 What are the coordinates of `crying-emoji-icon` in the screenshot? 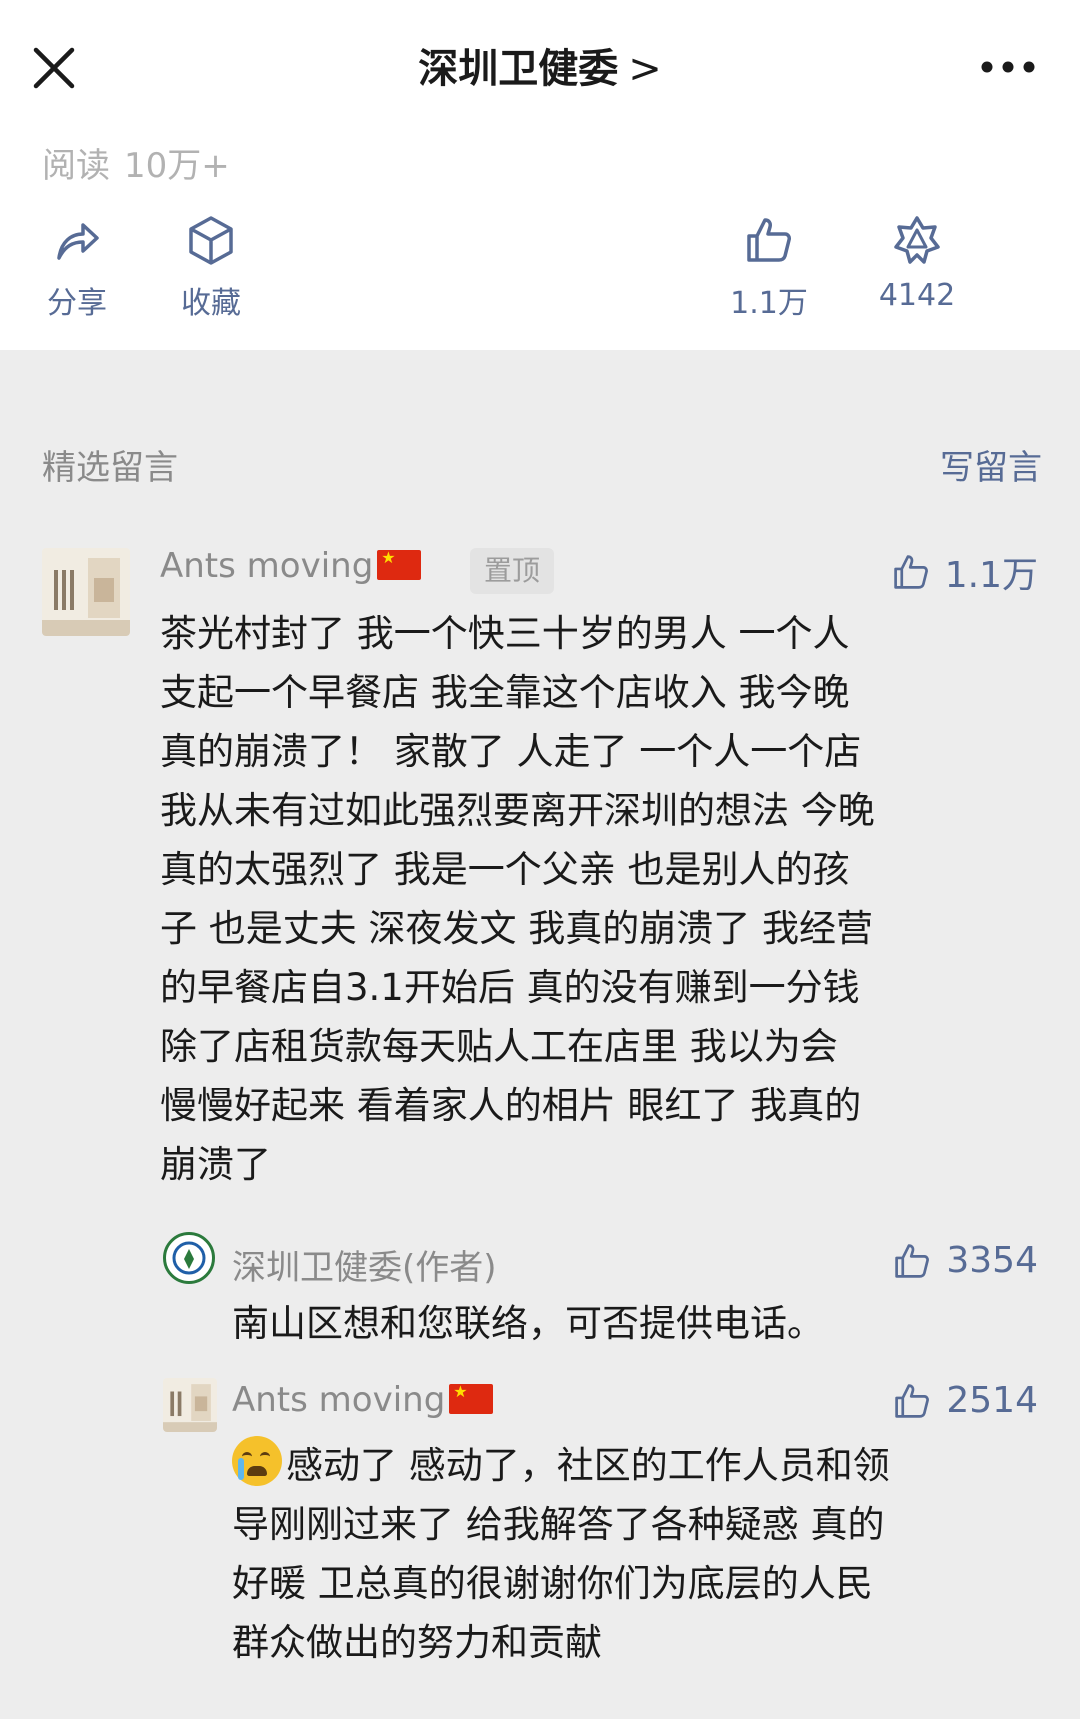 It's located at (257, 1461).